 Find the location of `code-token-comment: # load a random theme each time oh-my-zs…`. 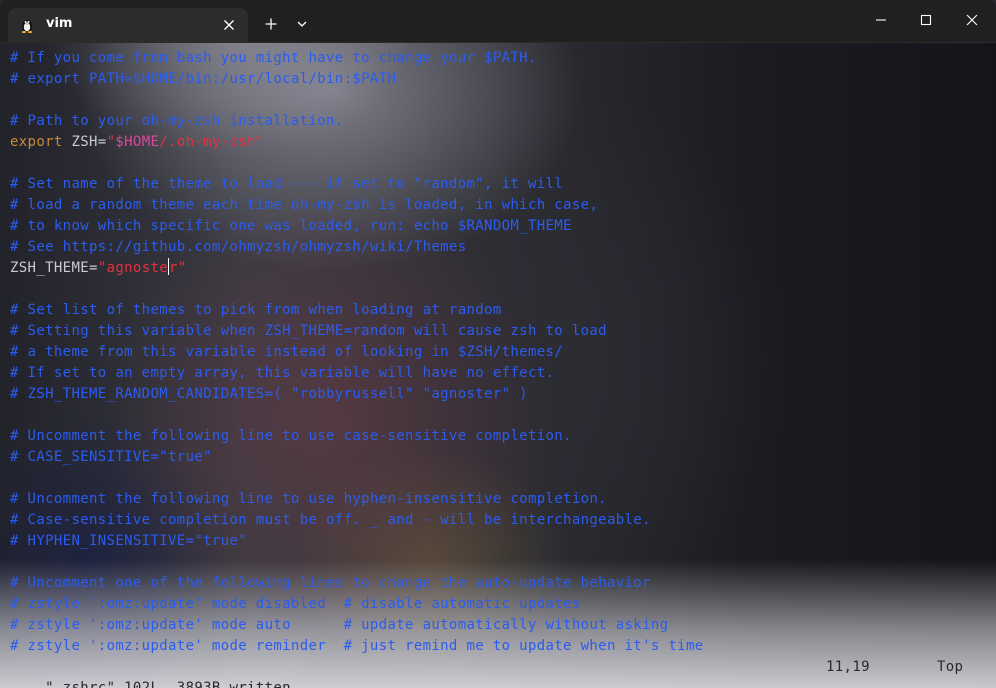

code-token-comment: # load a random theme each time oh-my-zs… is located at coordinates (304, 205).